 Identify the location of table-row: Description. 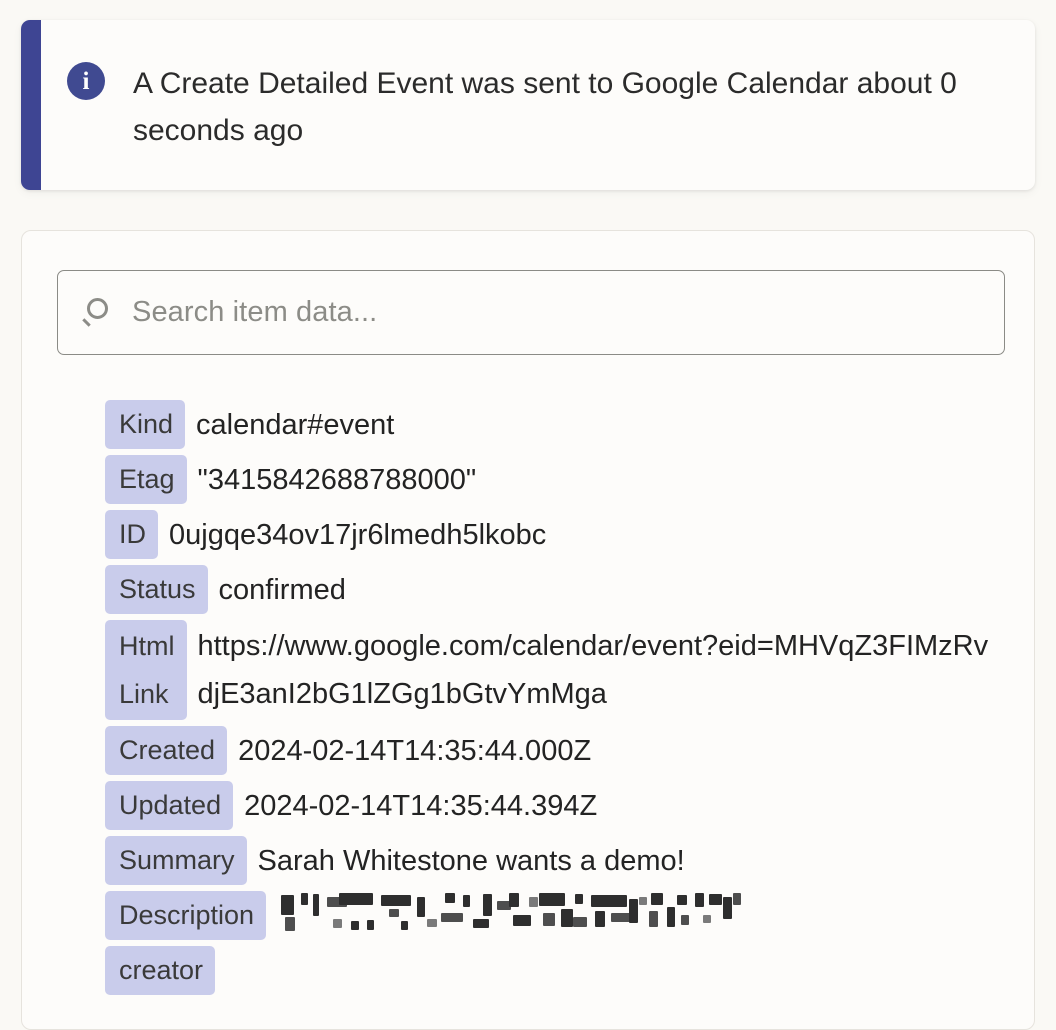
(553, 915).